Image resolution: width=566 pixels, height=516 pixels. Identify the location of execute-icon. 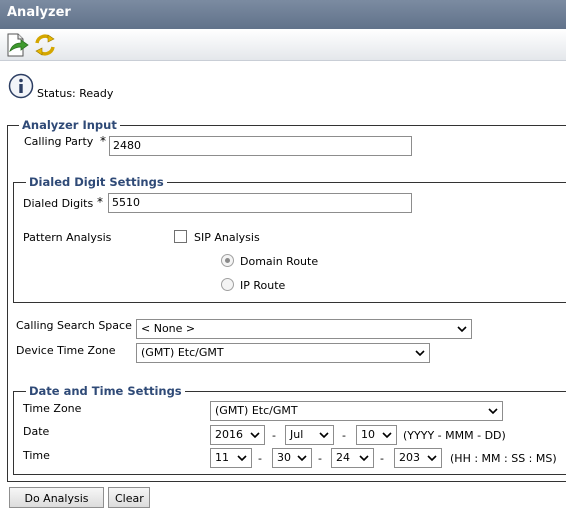
(17, 45).